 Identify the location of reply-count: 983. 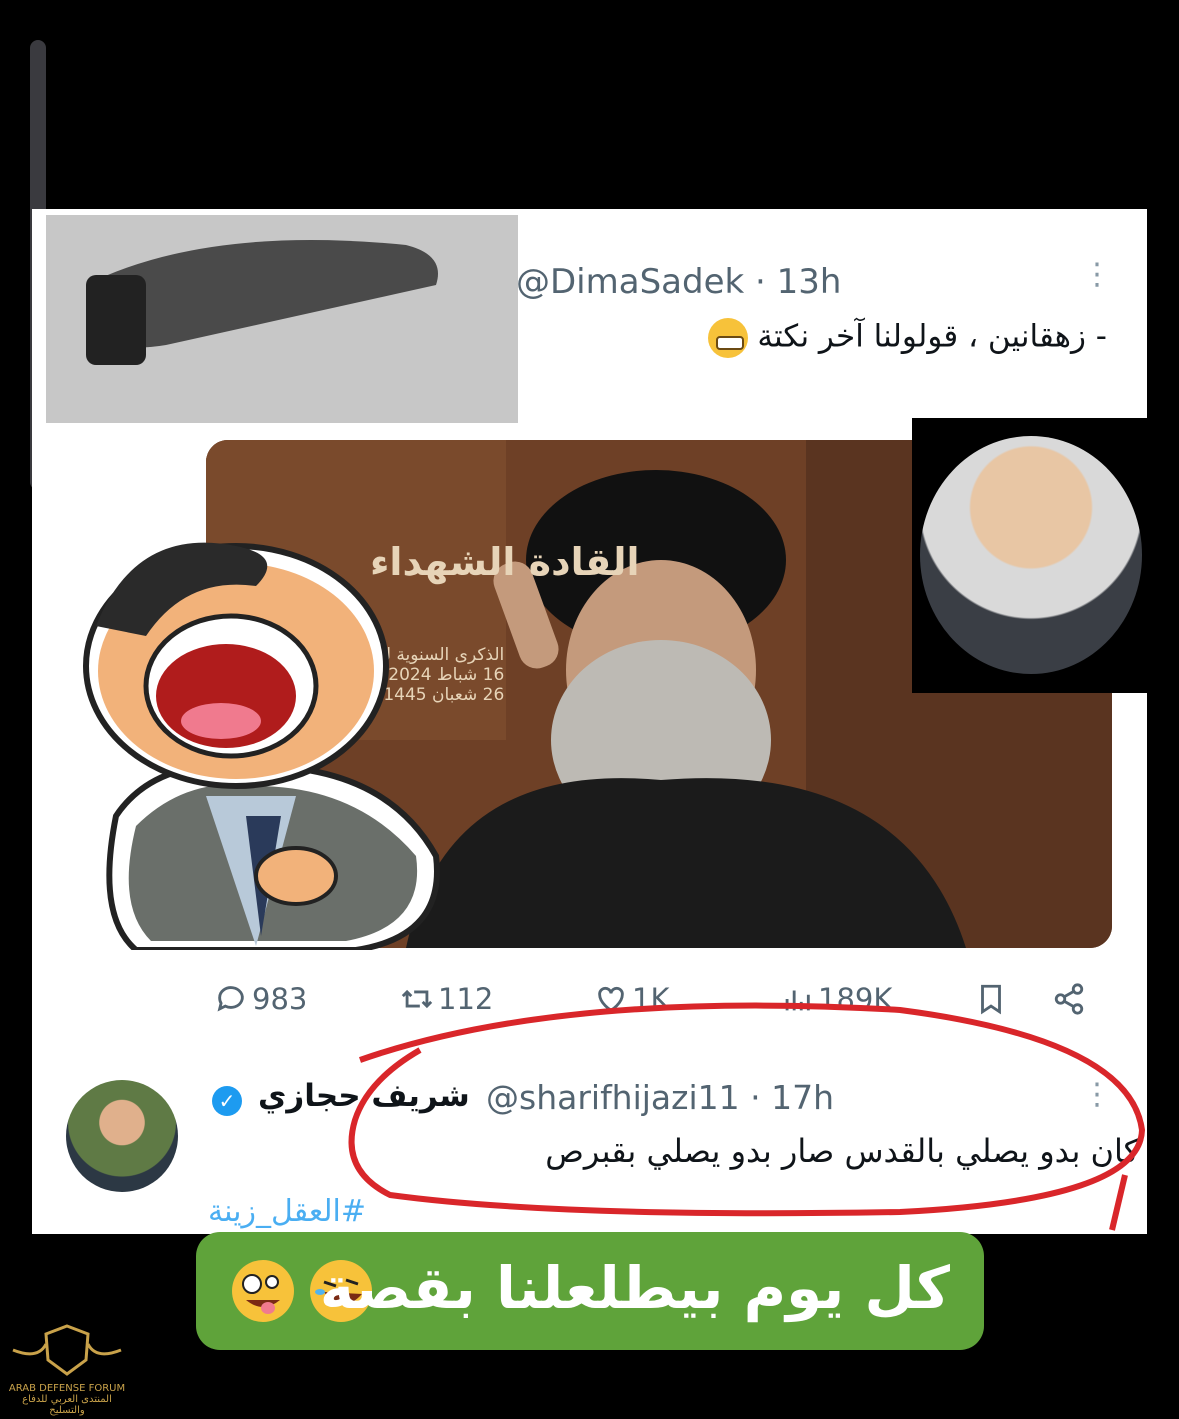
(280, 999).